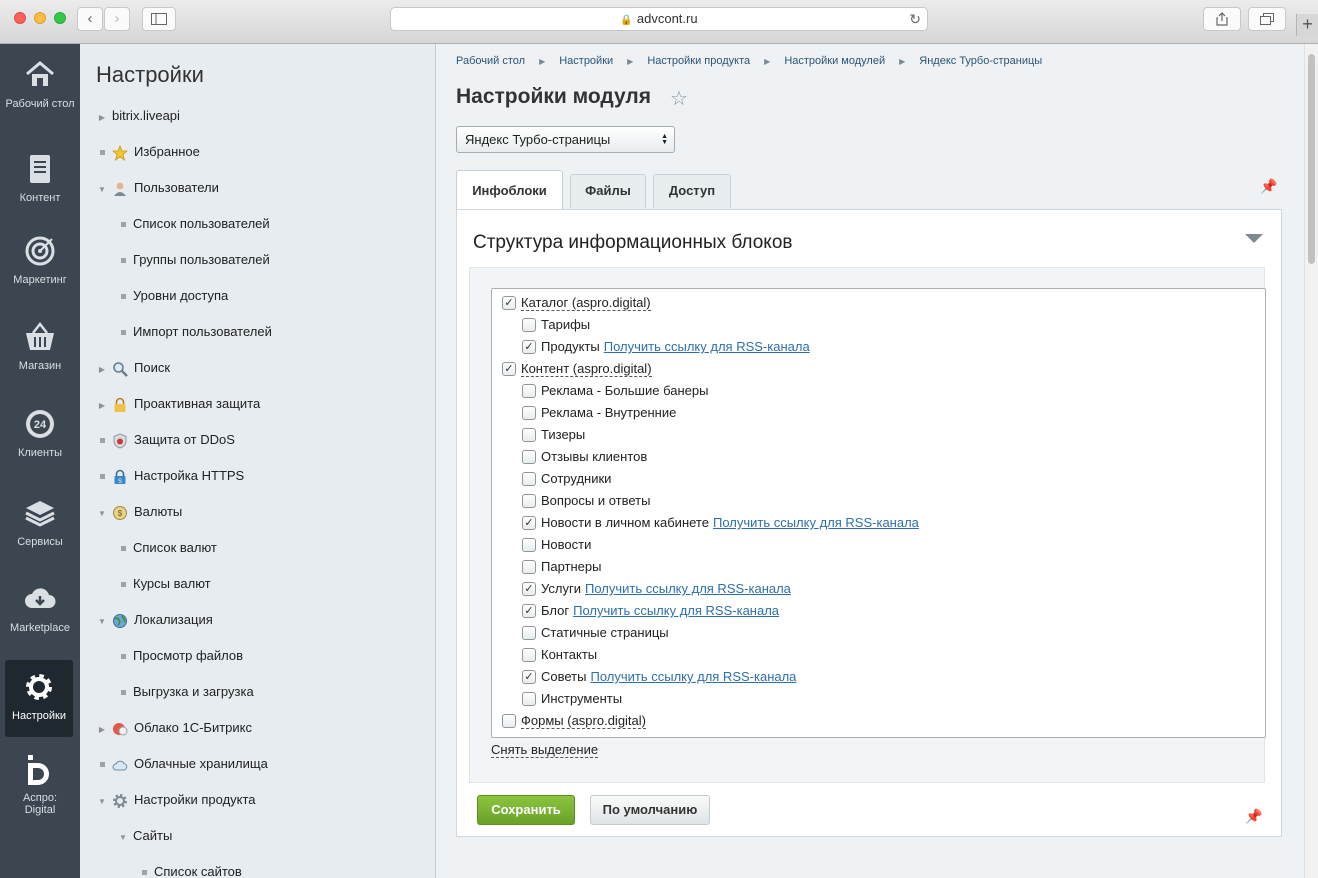 The image size is (1318, 878). I want to click on sidebar-item: ▼ Локализация, so click(152, 620).